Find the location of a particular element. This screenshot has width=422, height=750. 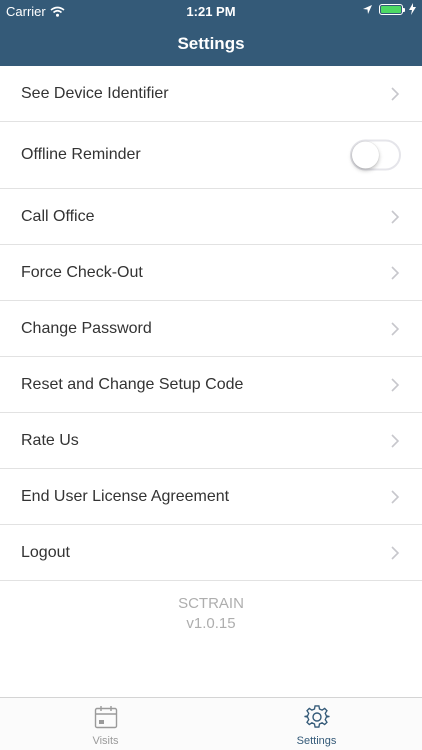

settings-row-eula: End User License Agreement is located at coordinates (211, 497).